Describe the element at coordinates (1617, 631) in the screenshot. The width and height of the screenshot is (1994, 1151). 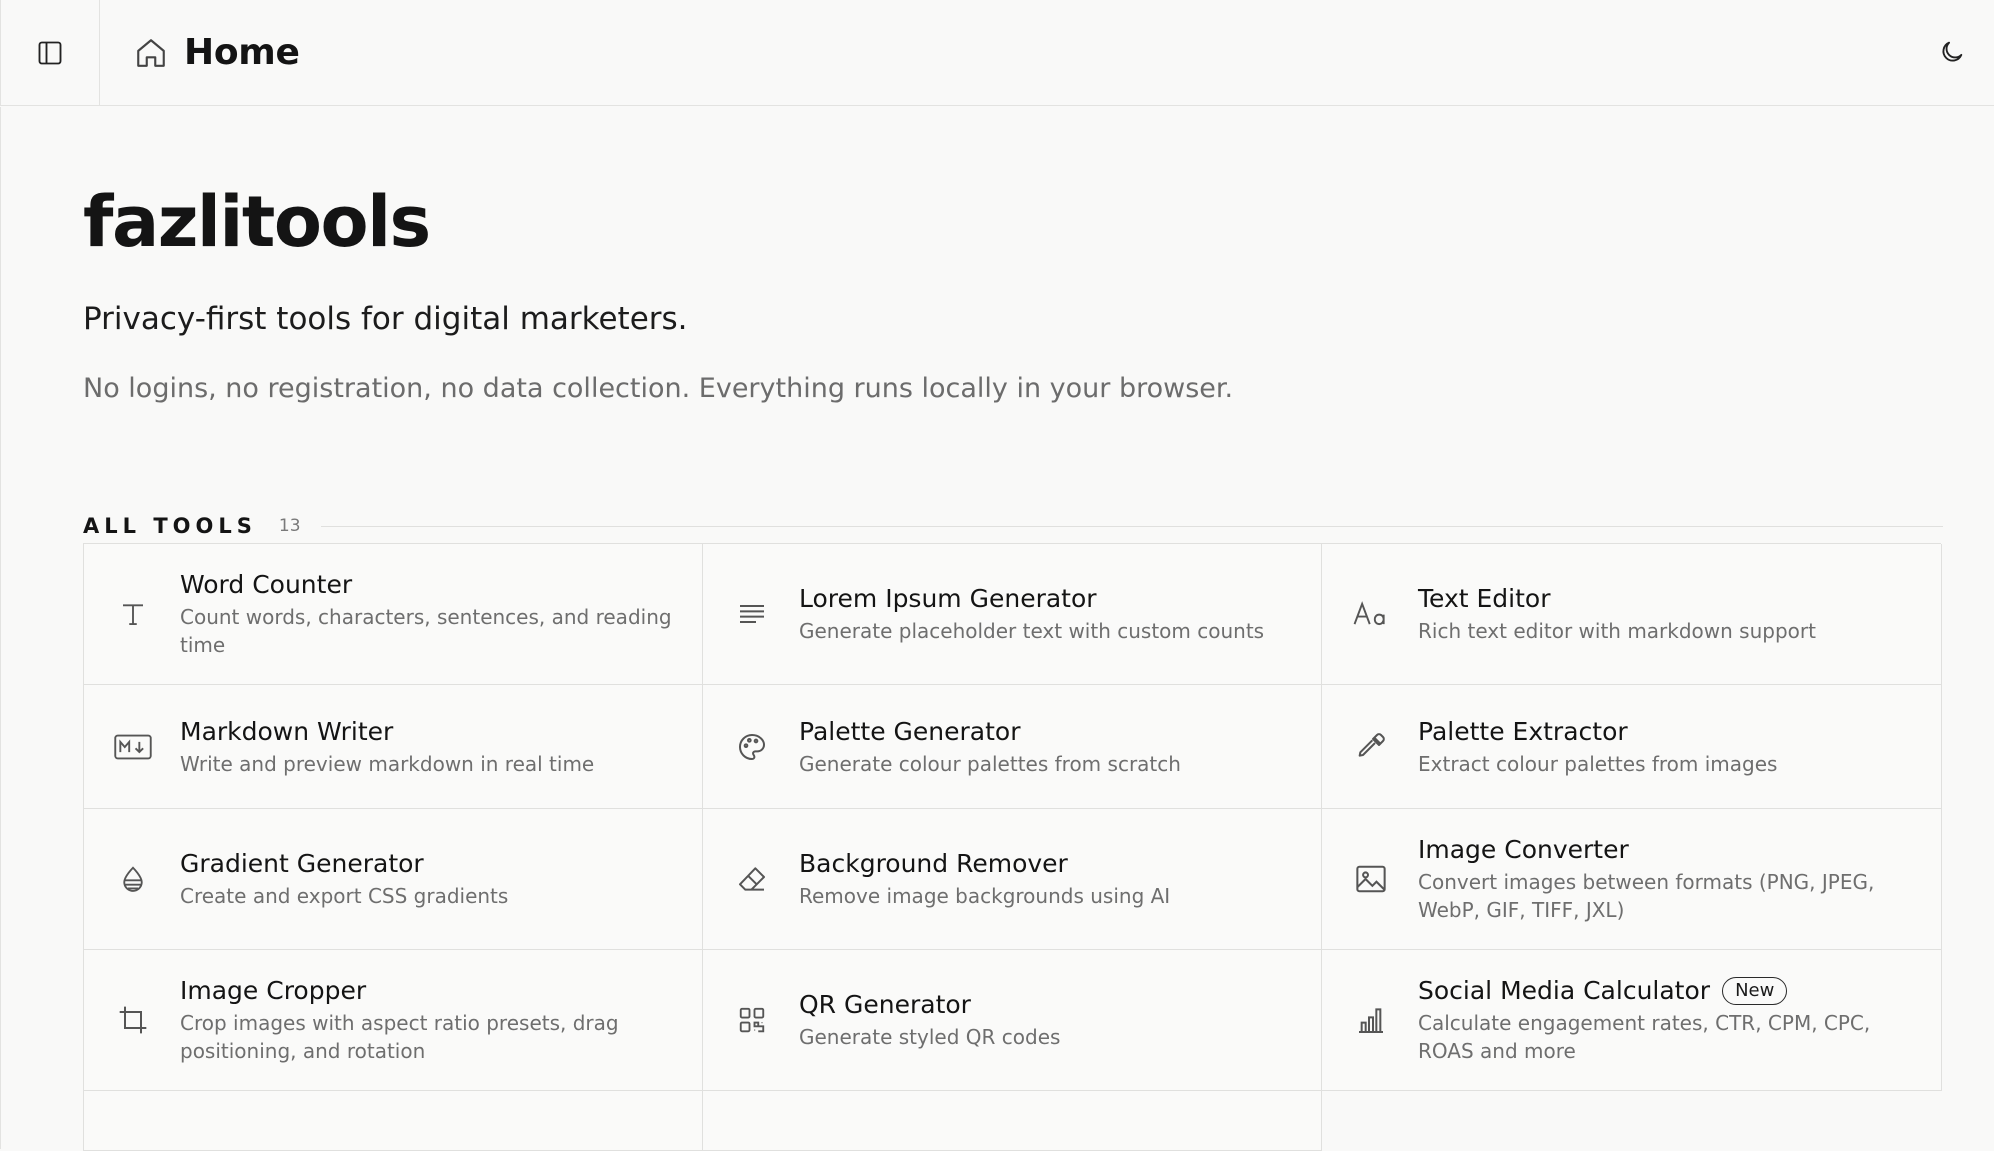
I see `tool-description: Rich text editor with markdown support` at that location.